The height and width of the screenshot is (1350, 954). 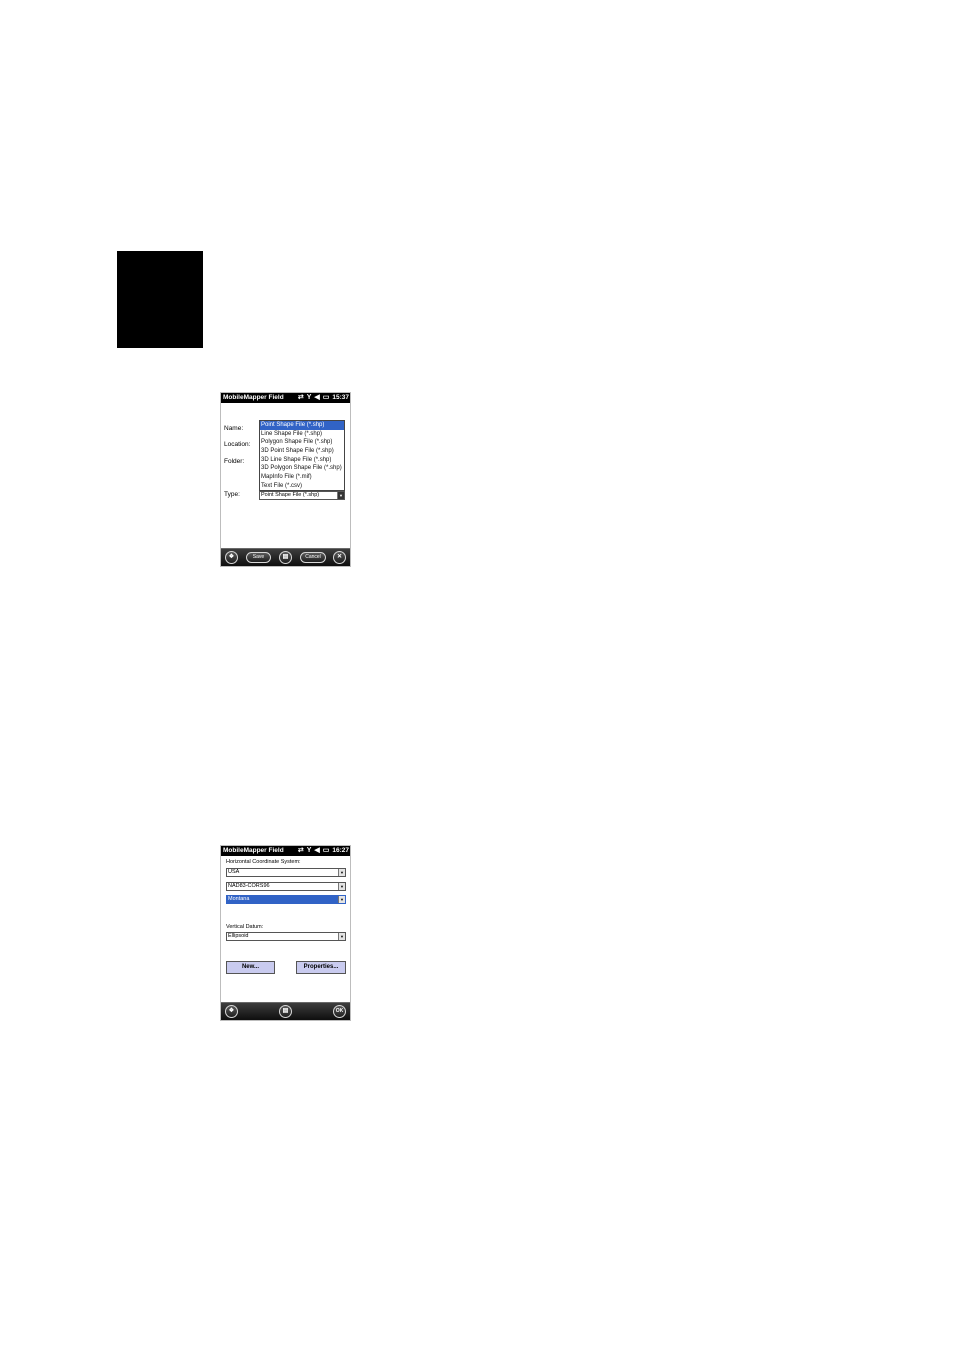 What do you see at coordinates (285, 398) in the screenshot?
I see `title-bar: MobileMapper Field ⇄ Y ◀ ▭ 15:37` at bounding box center [285, 398].